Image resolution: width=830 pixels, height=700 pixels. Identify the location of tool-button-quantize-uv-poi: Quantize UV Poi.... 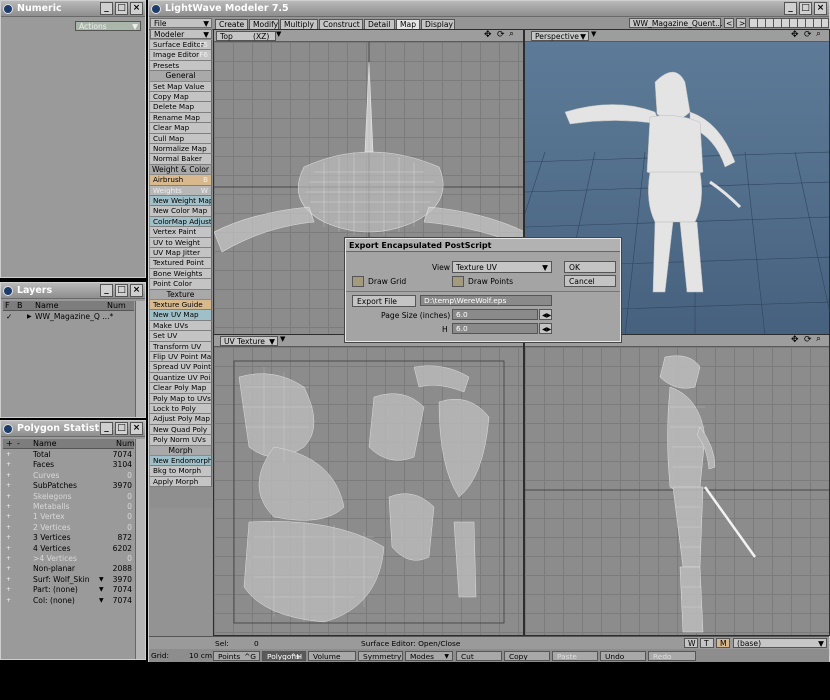
(181, 378).